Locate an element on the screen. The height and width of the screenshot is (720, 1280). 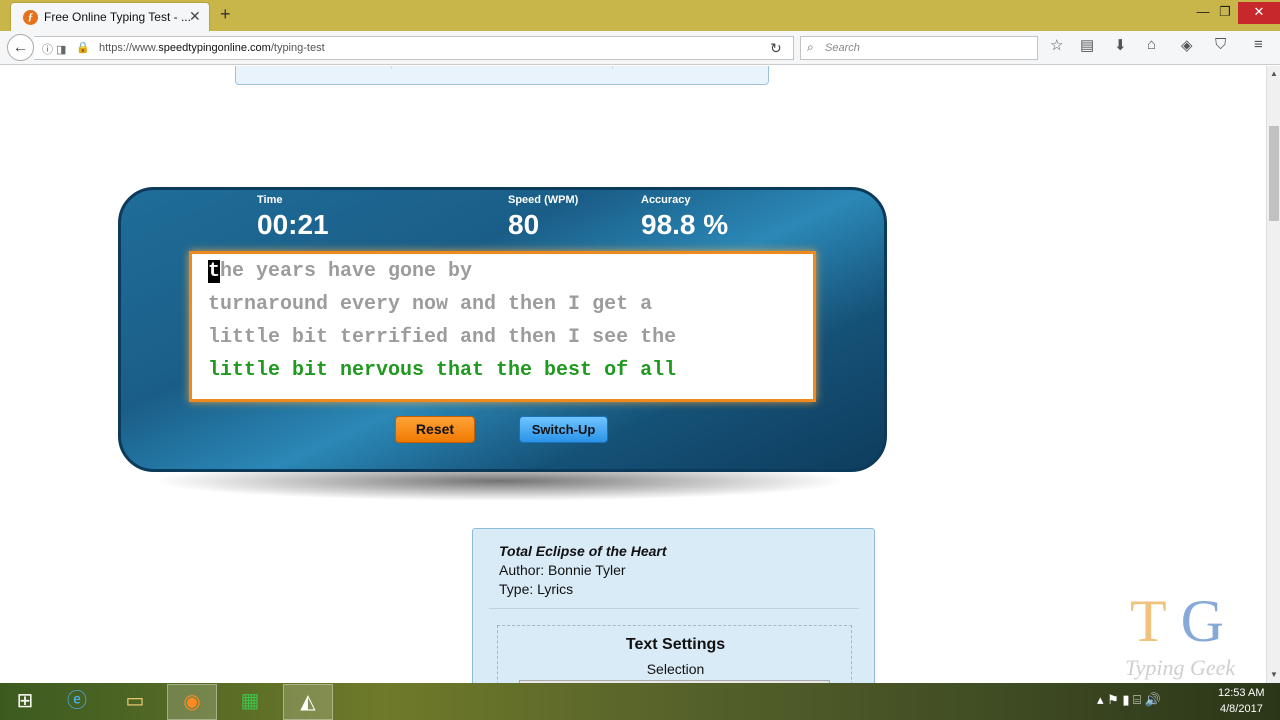
text-settings-title: Text Settings is located at coordinates (675, 644).